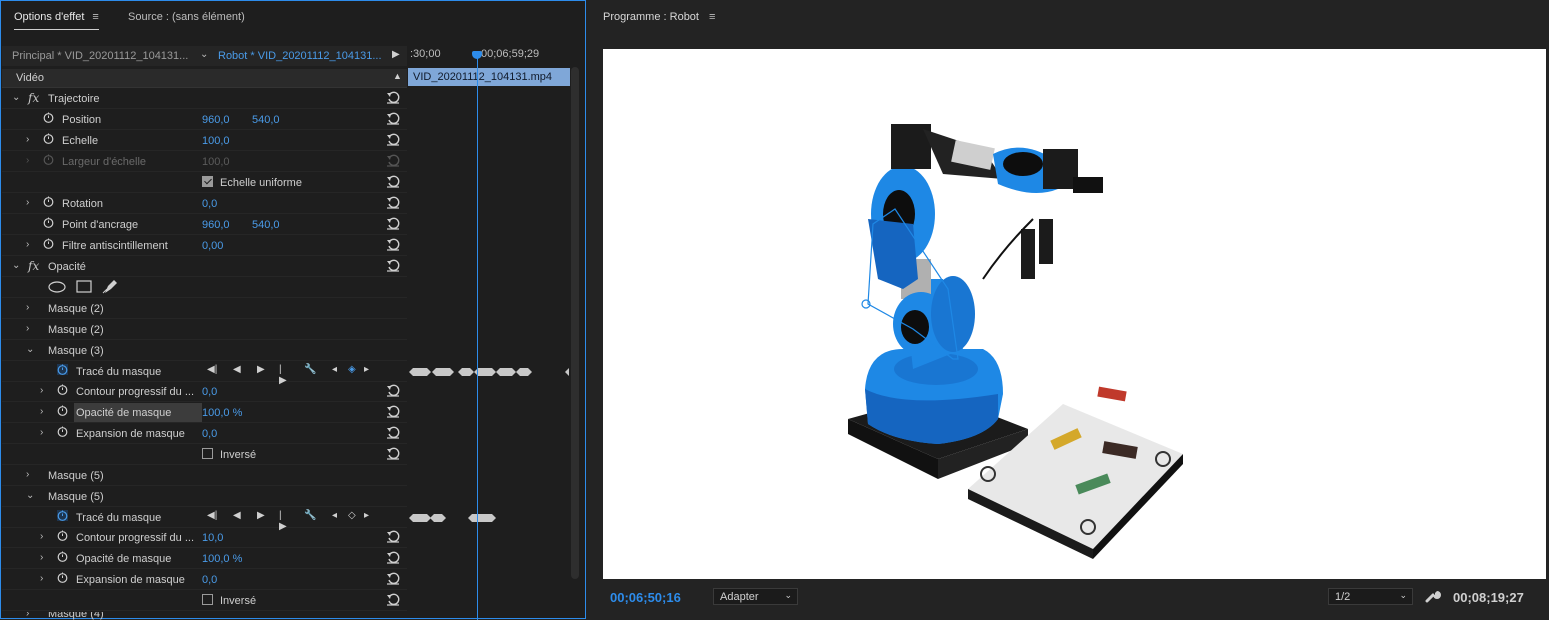 The image size is (1549, 620). I want to click on rectangle-mask-icon, so click(84, 286).